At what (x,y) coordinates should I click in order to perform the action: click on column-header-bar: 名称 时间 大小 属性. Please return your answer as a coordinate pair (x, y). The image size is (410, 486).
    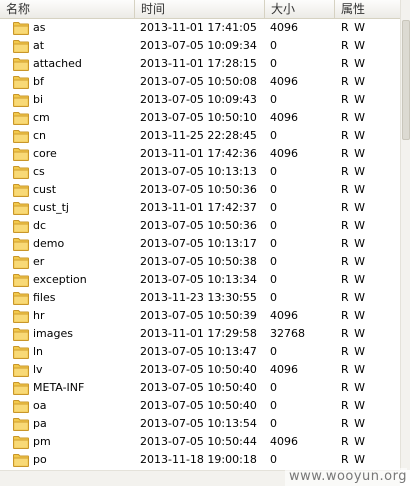
    Looking at the image, I should click on (200, 9).